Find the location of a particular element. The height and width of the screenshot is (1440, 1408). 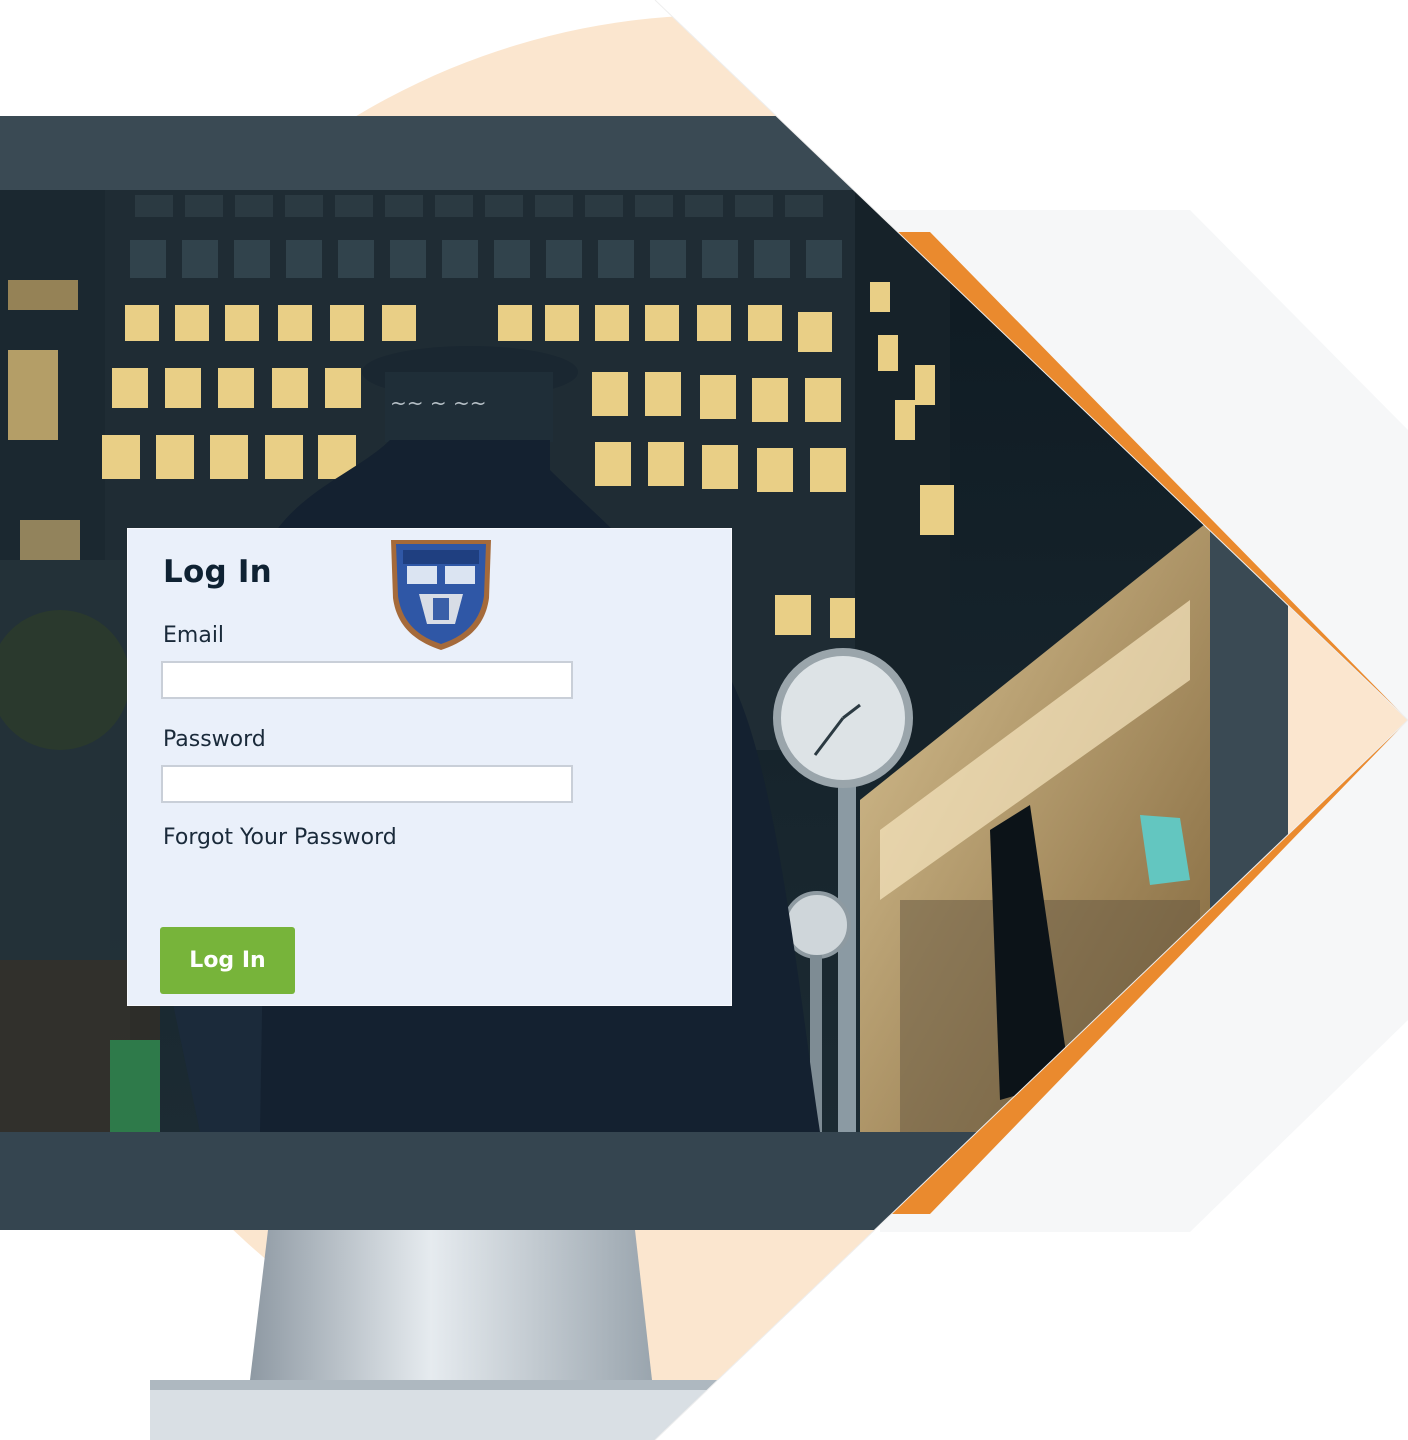

email-input is located at coordinates (367, 680).